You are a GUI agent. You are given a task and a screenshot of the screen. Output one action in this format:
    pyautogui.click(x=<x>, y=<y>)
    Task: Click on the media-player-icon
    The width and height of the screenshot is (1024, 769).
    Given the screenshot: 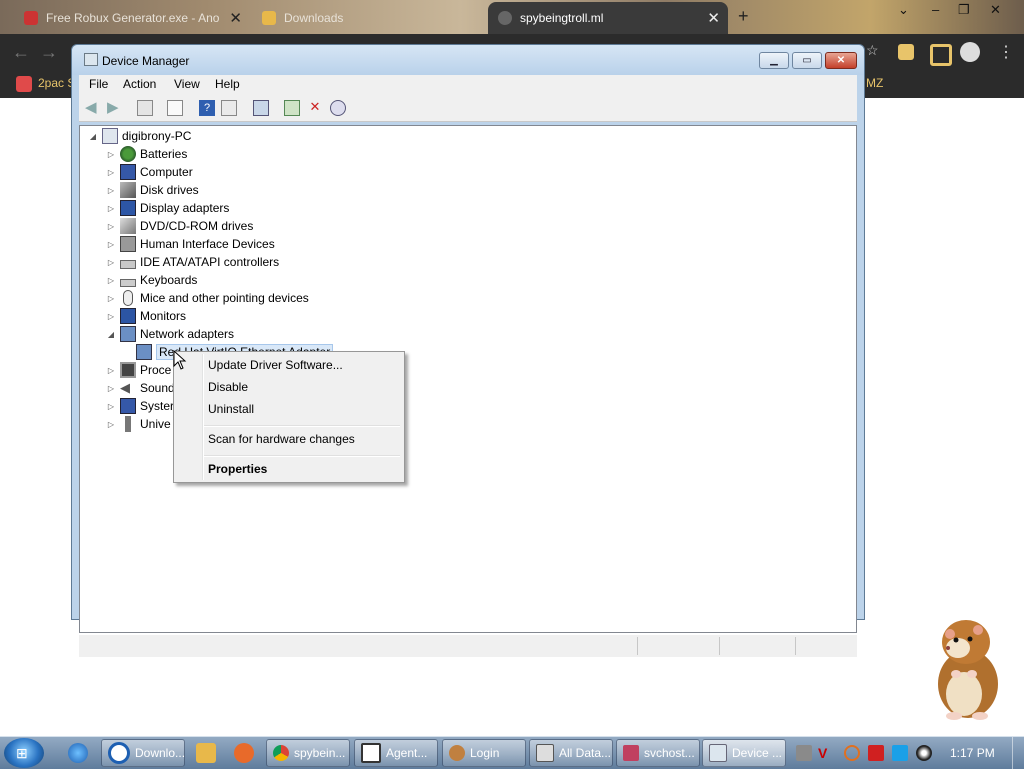 What is the action you would take?
    pyautogui.click(x=206, y=753)
    